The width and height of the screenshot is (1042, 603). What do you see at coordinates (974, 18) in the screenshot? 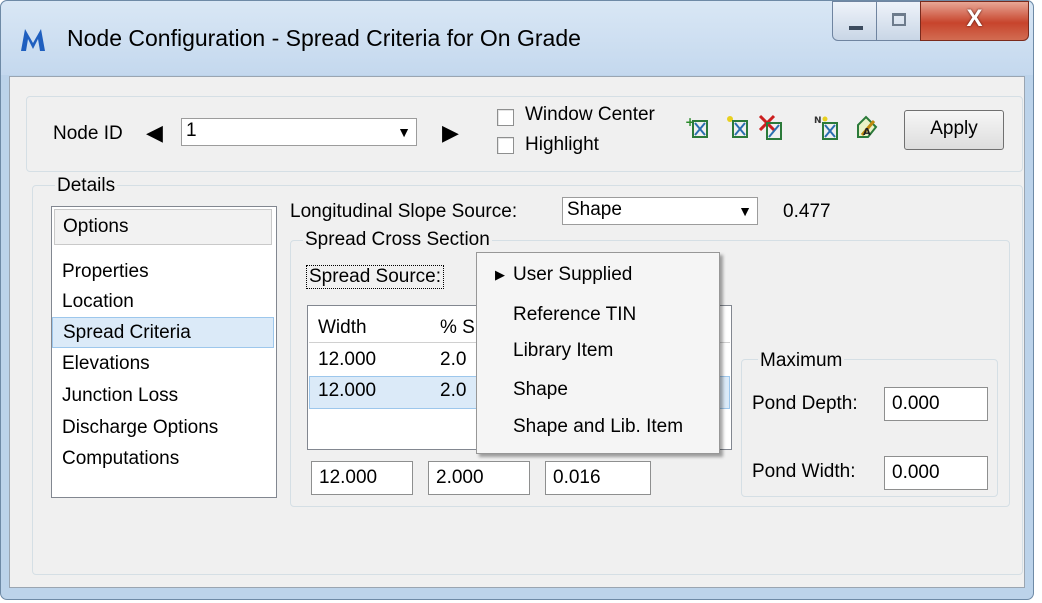
I see `close-icon: X` at bounding box center [974, 18].